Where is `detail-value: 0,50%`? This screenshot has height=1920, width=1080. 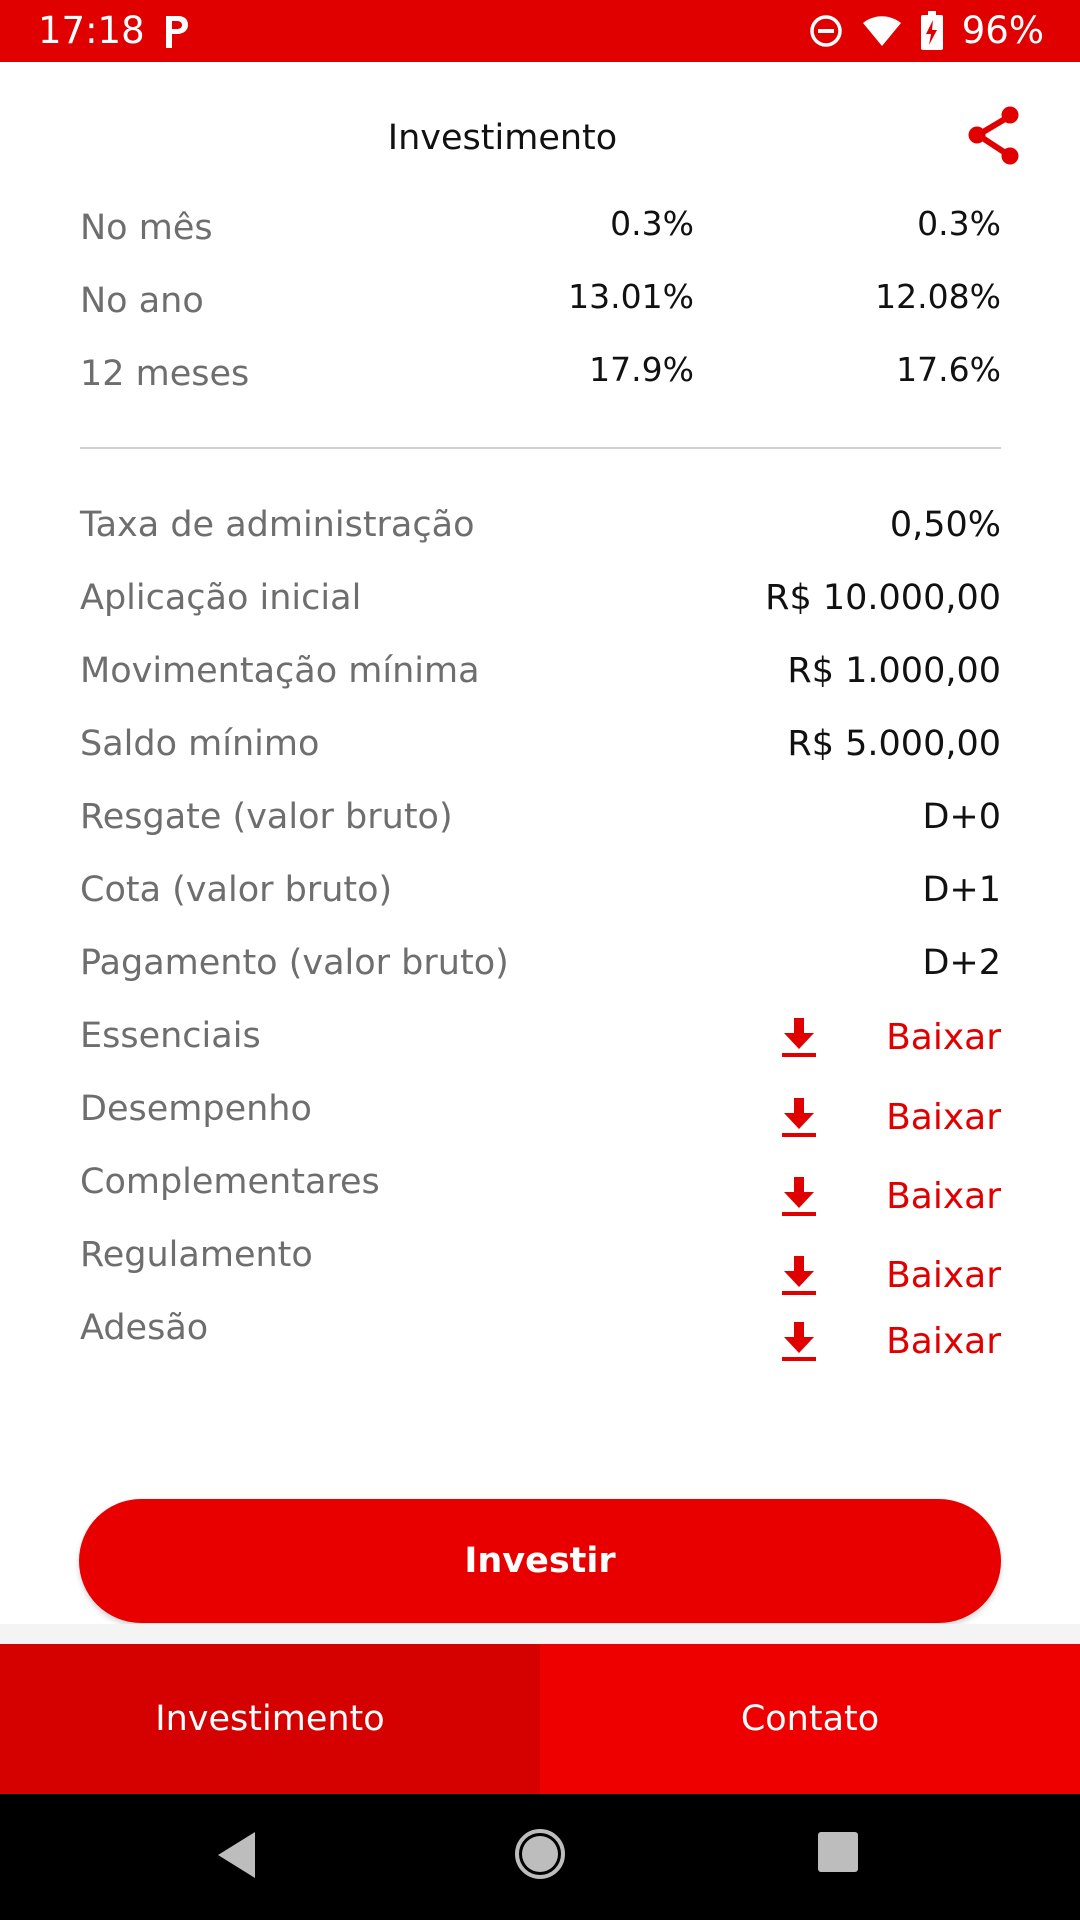 detail-value: 0,50% is located at coordinates (945, 525).